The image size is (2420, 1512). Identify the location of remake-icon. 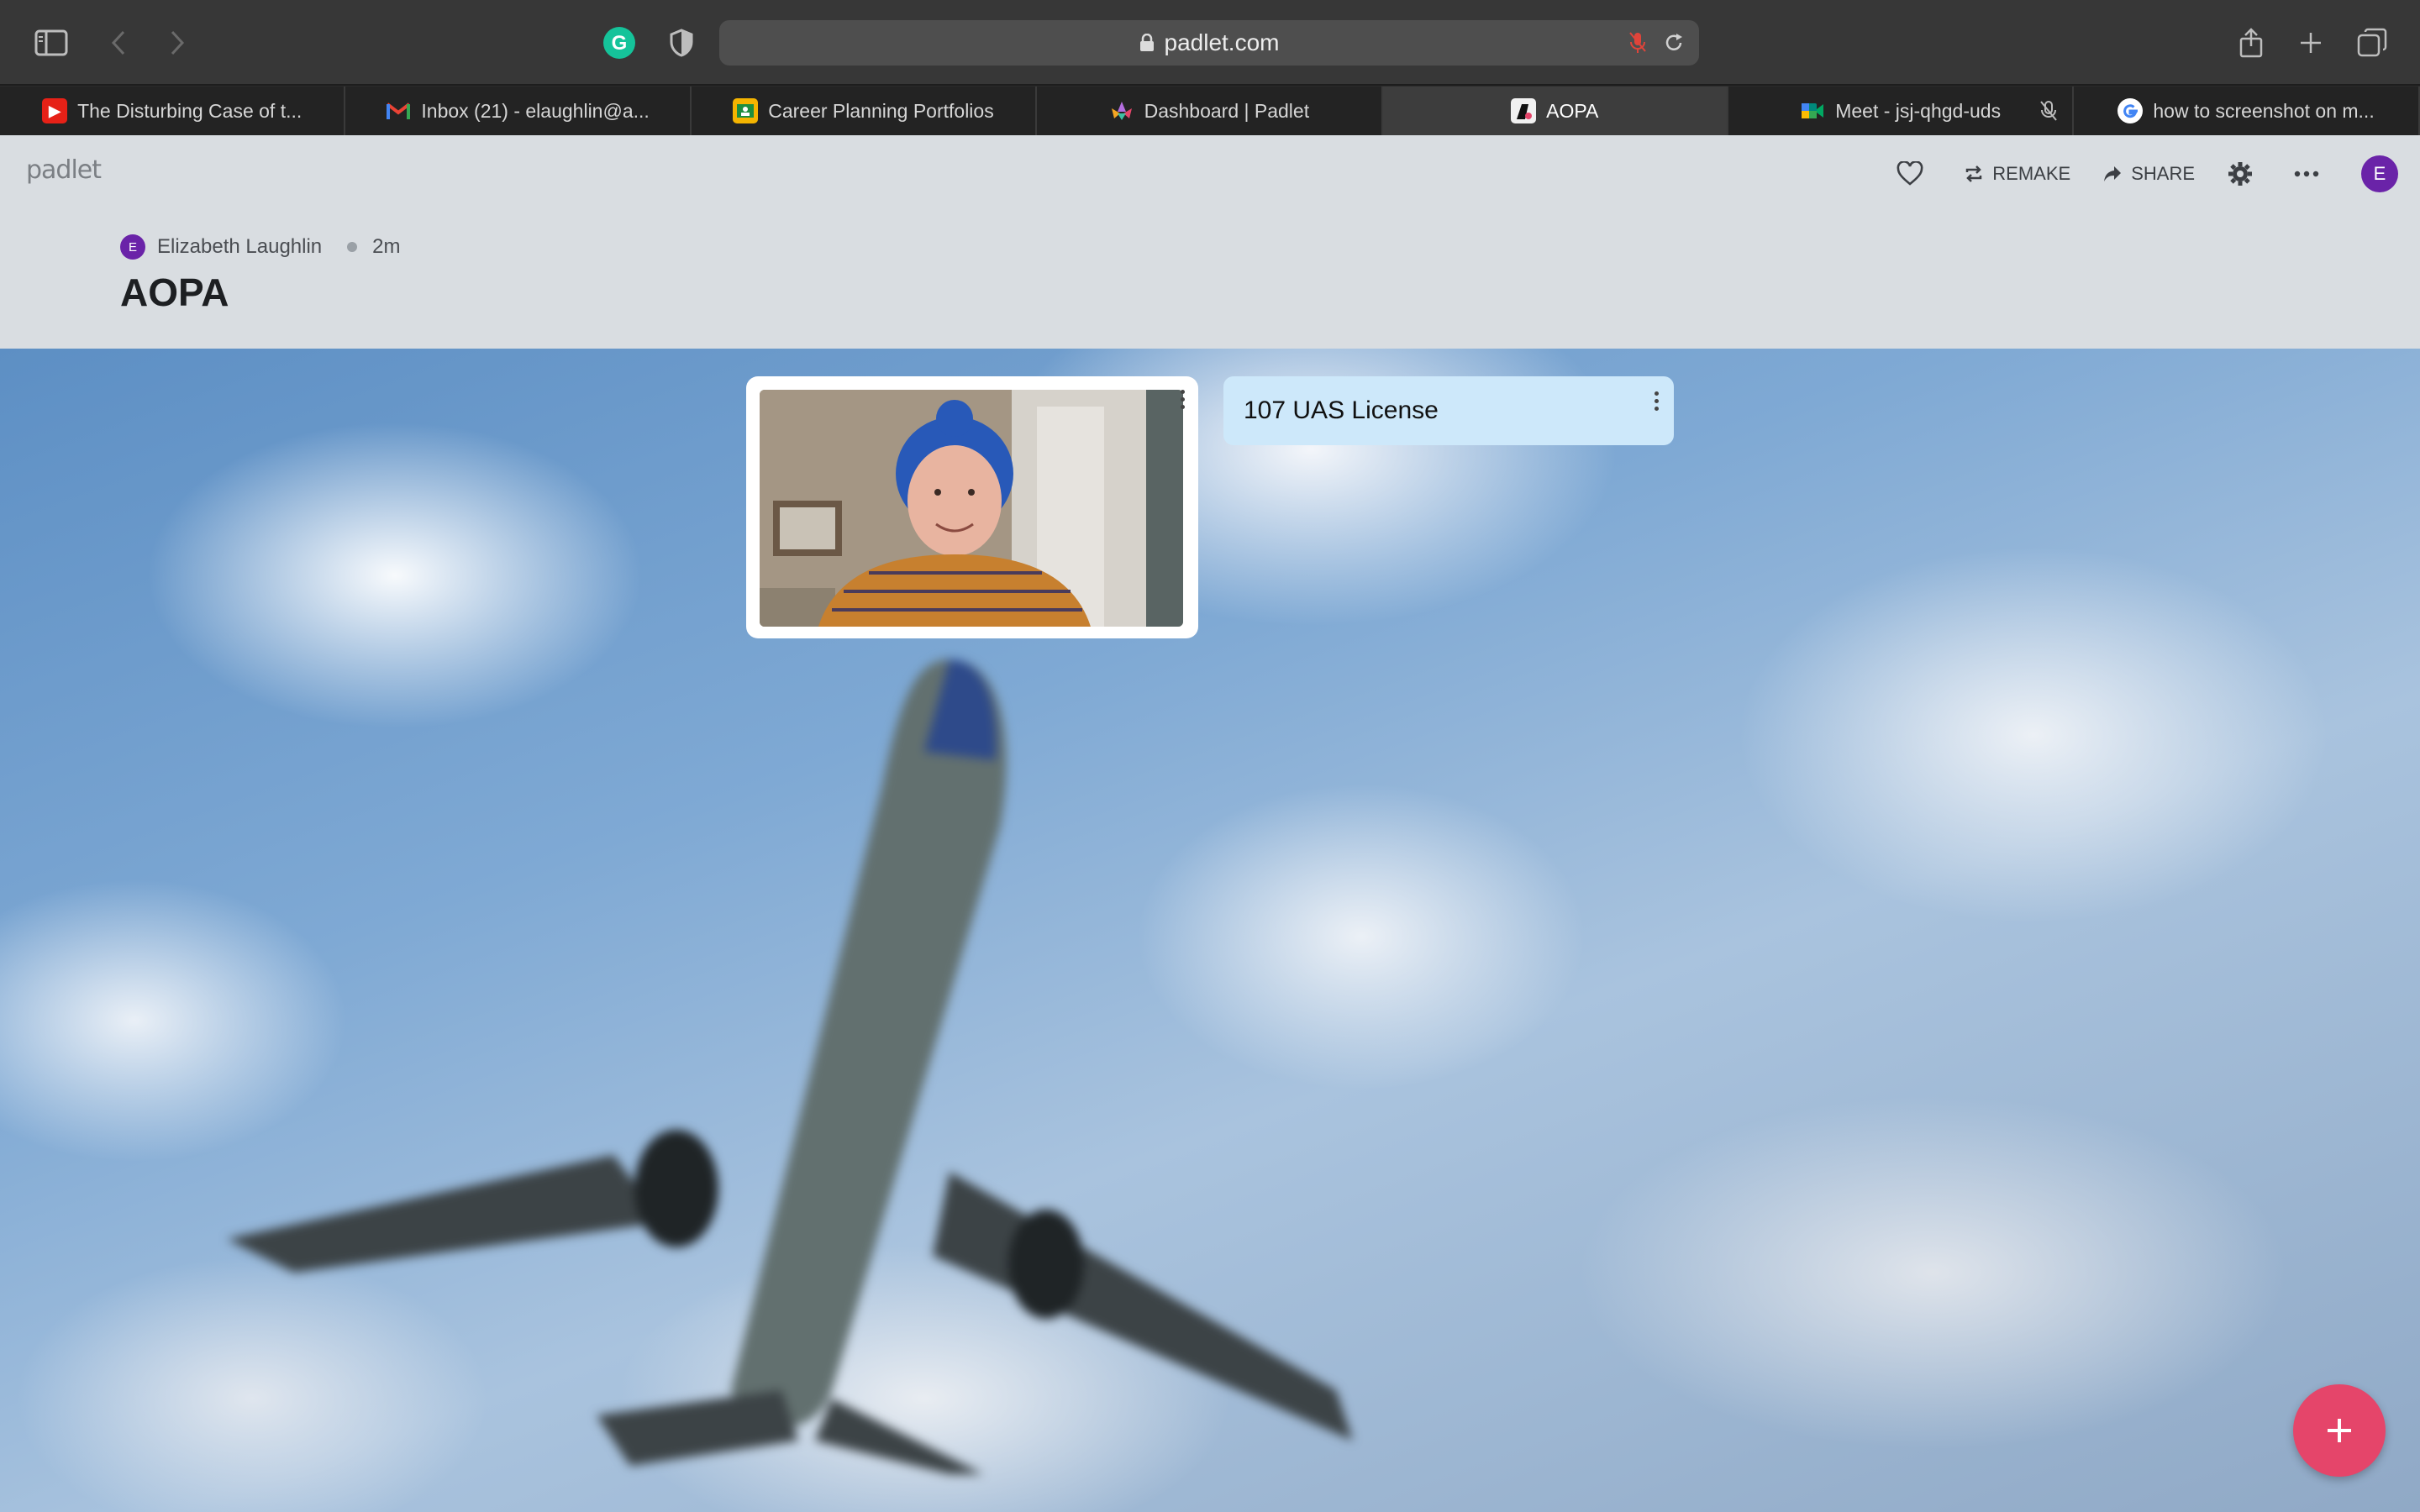
(1974, 173).